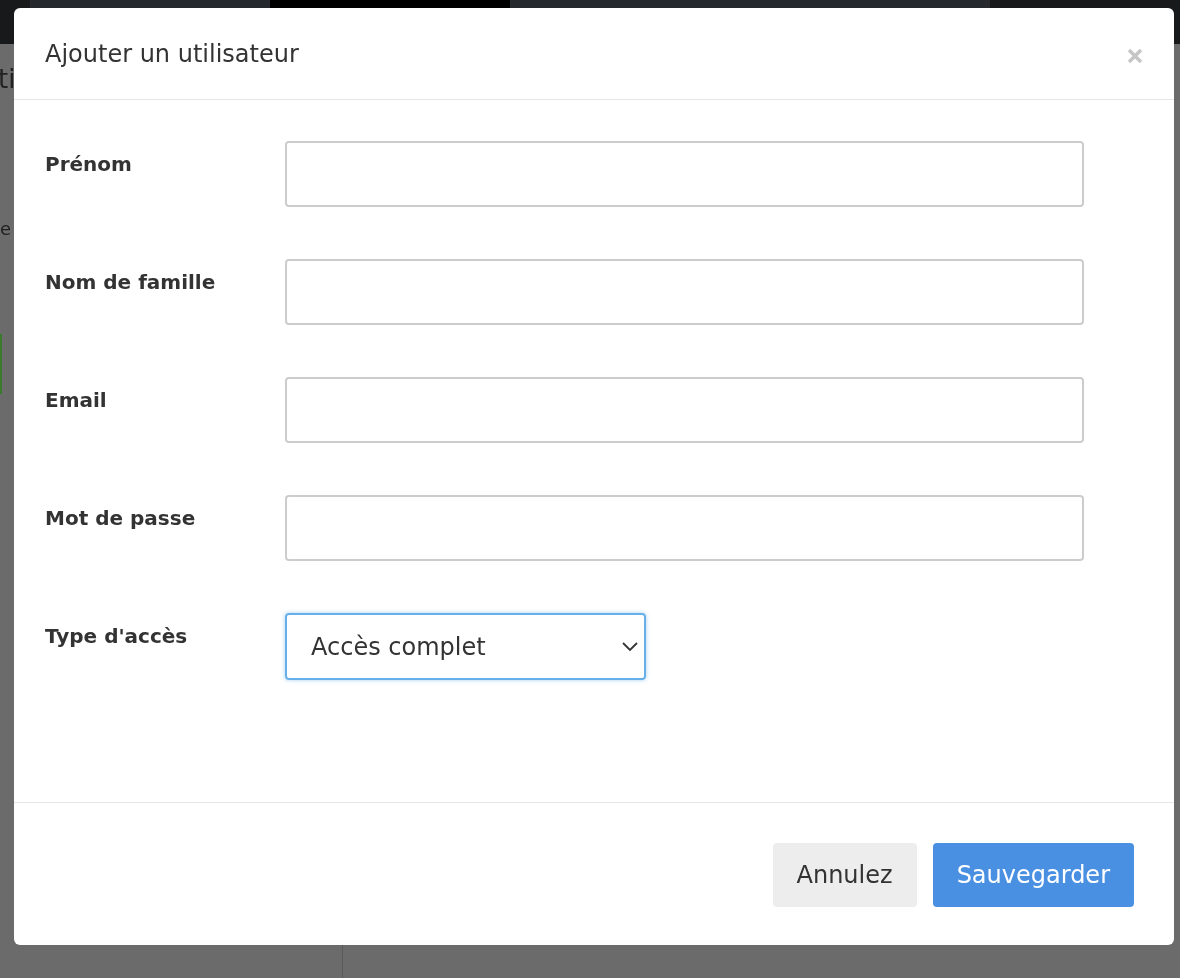 This screenshot has width=1180, height=978. I want to click on field-label: Mot de passe, so click(121, 518).